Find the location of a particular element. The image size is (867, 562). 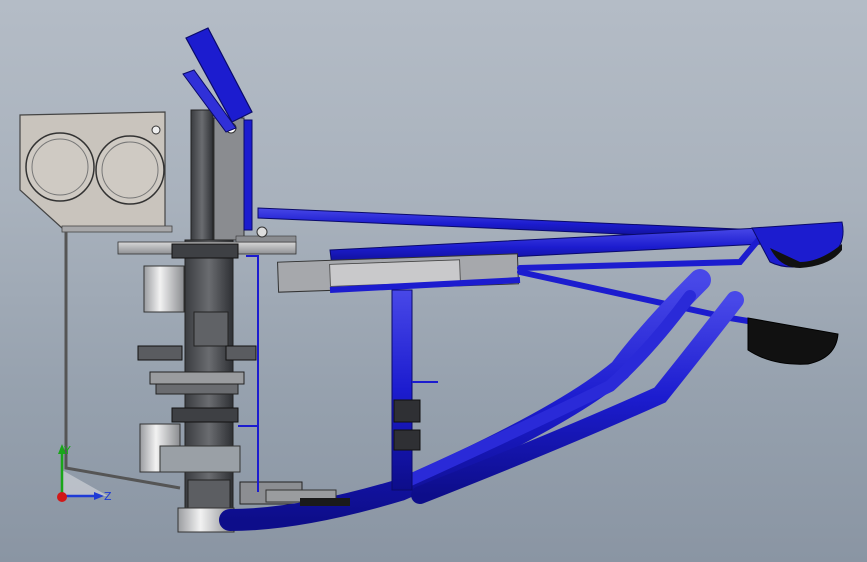

origin-icon is located at coordinates (62, 497).